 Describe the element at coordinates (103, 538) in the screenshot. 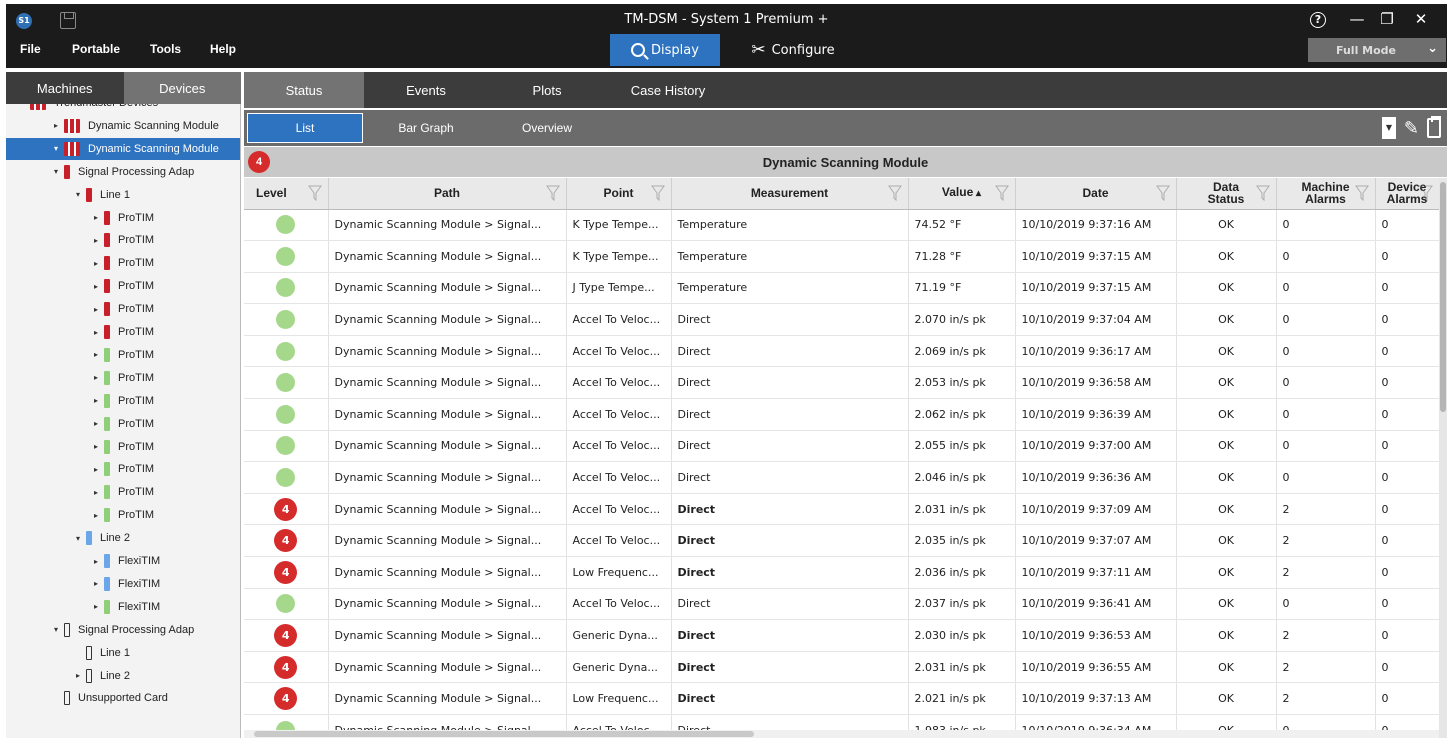

I see `tree-item: ▾ Line 2` at that location.